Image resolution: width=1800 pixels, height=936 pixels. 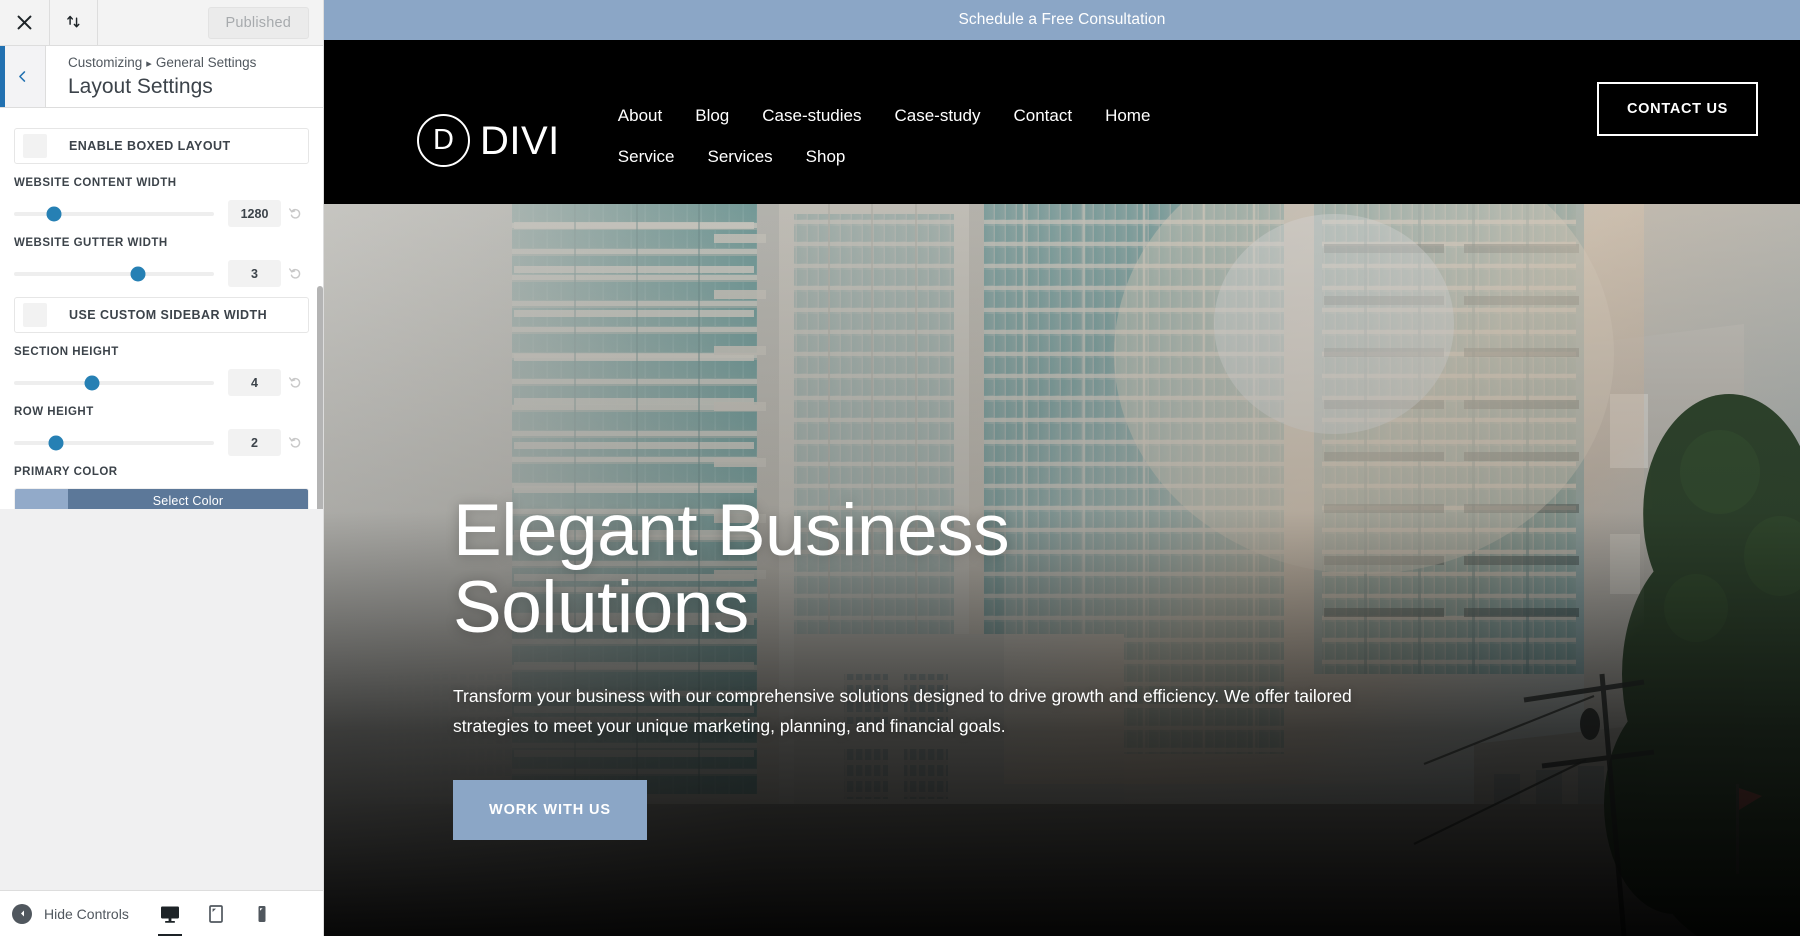 What do you see at coordinates (86, 913) in the screenshot?
I see `hide-controls-label: Hide Controls` at bounding box center [86, 913].